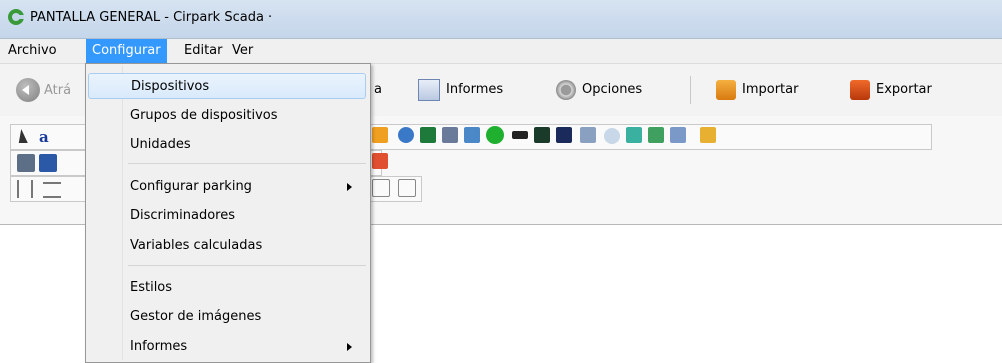  What do you see at coordinates (126, 51) in the screenshot?
I see `menu-configurar: Configurar` at bounding box center [126, 51].